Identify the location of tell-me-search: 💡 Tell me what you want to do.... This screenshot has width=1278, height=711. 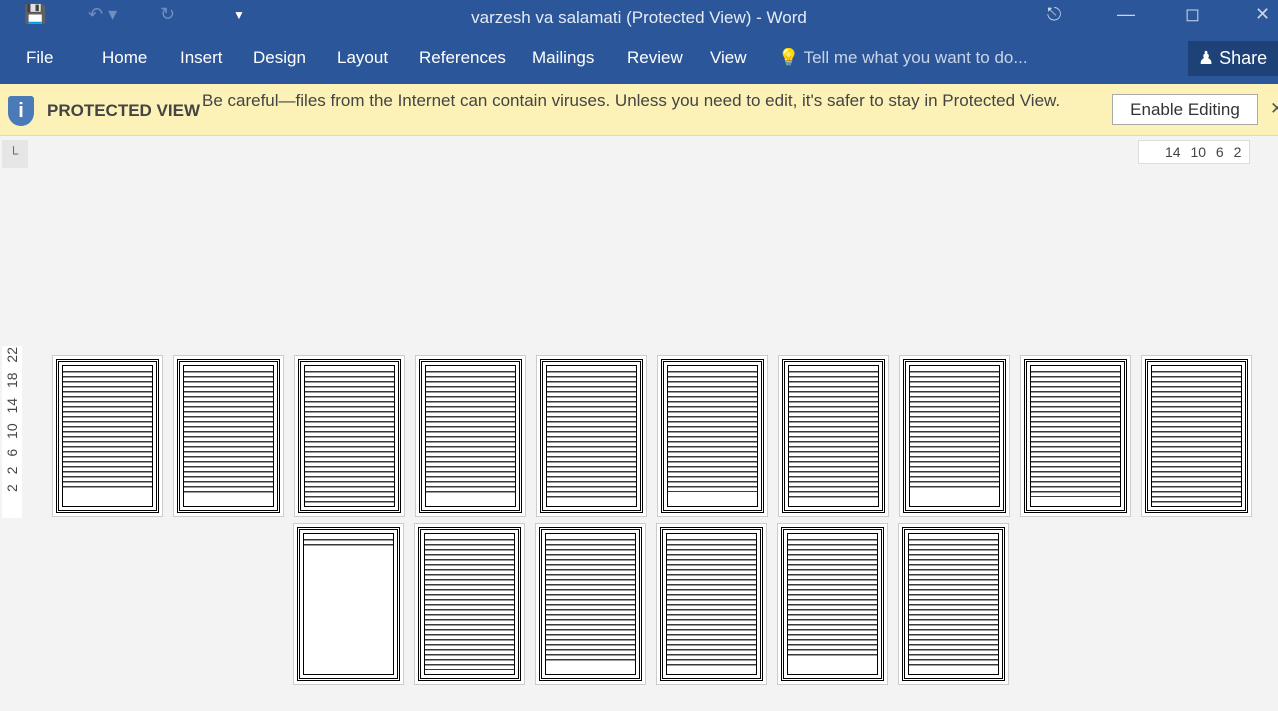
(903, 58).